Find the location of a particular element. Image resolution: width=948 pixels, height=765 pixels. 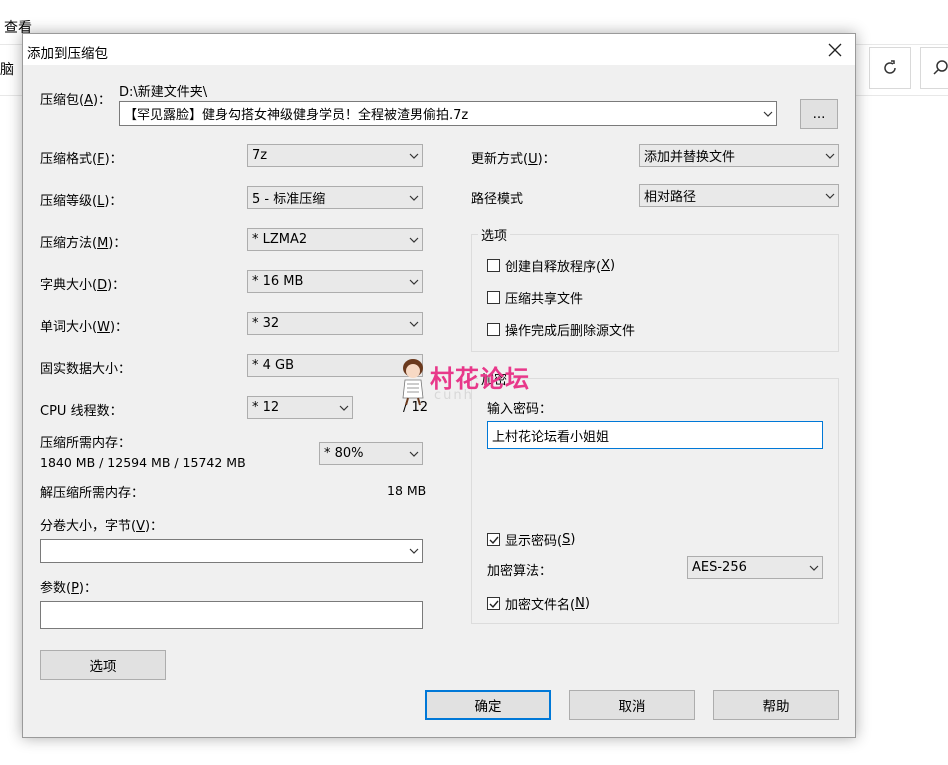

params-input is located at coordinates (231, 615).